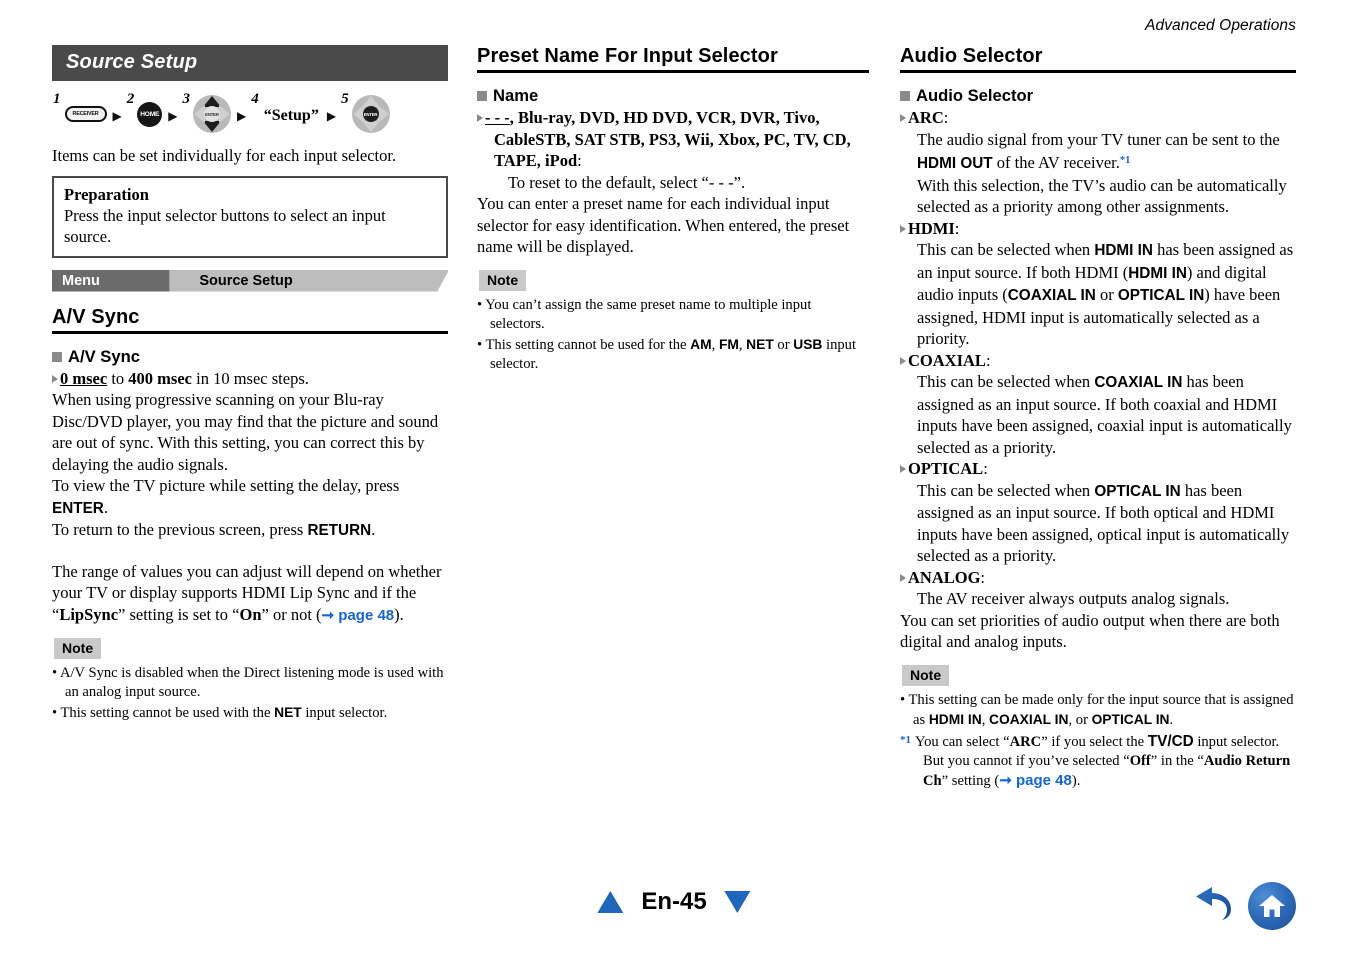  What do you see at coordinates (783, 344) in the screenshot?
I see `sep: or` at bounding box center [783, 344].